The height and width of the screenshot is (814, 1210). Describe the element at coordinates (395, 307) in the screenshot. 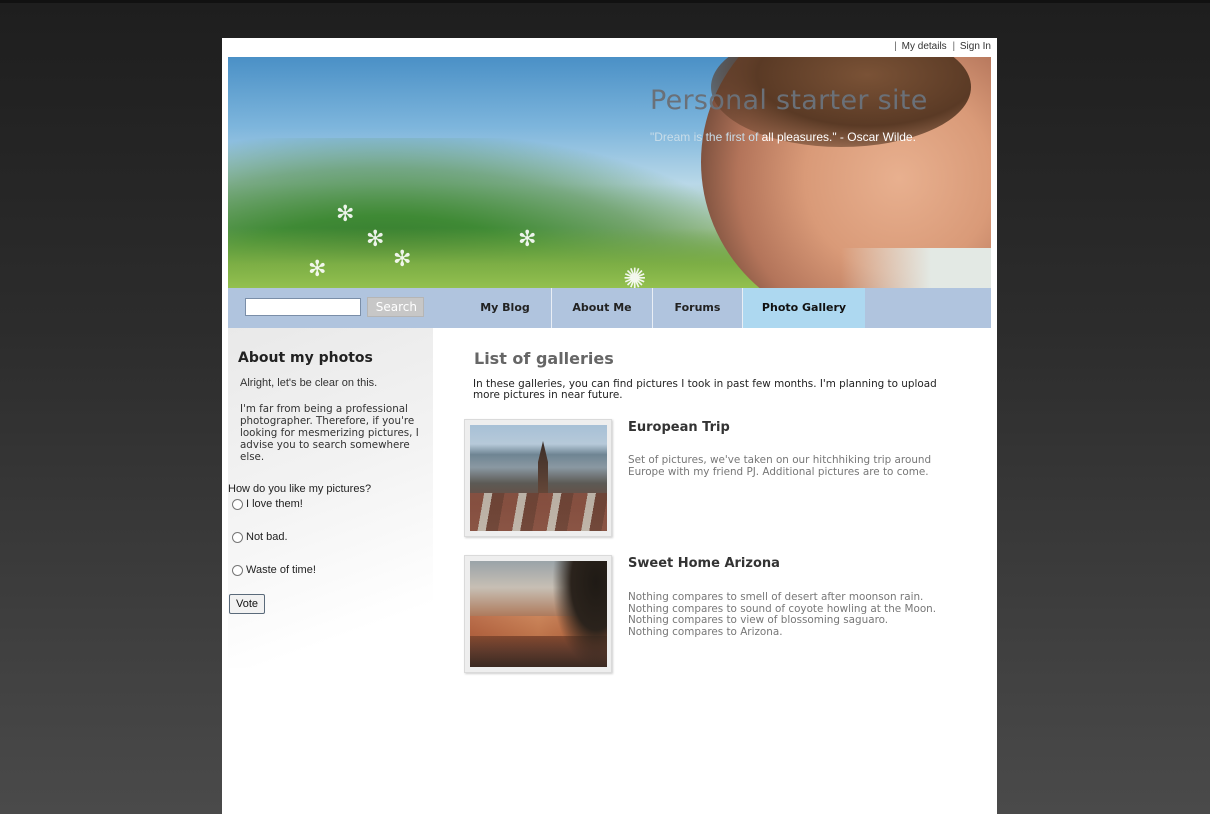

I see `search-button: Search` at that location.